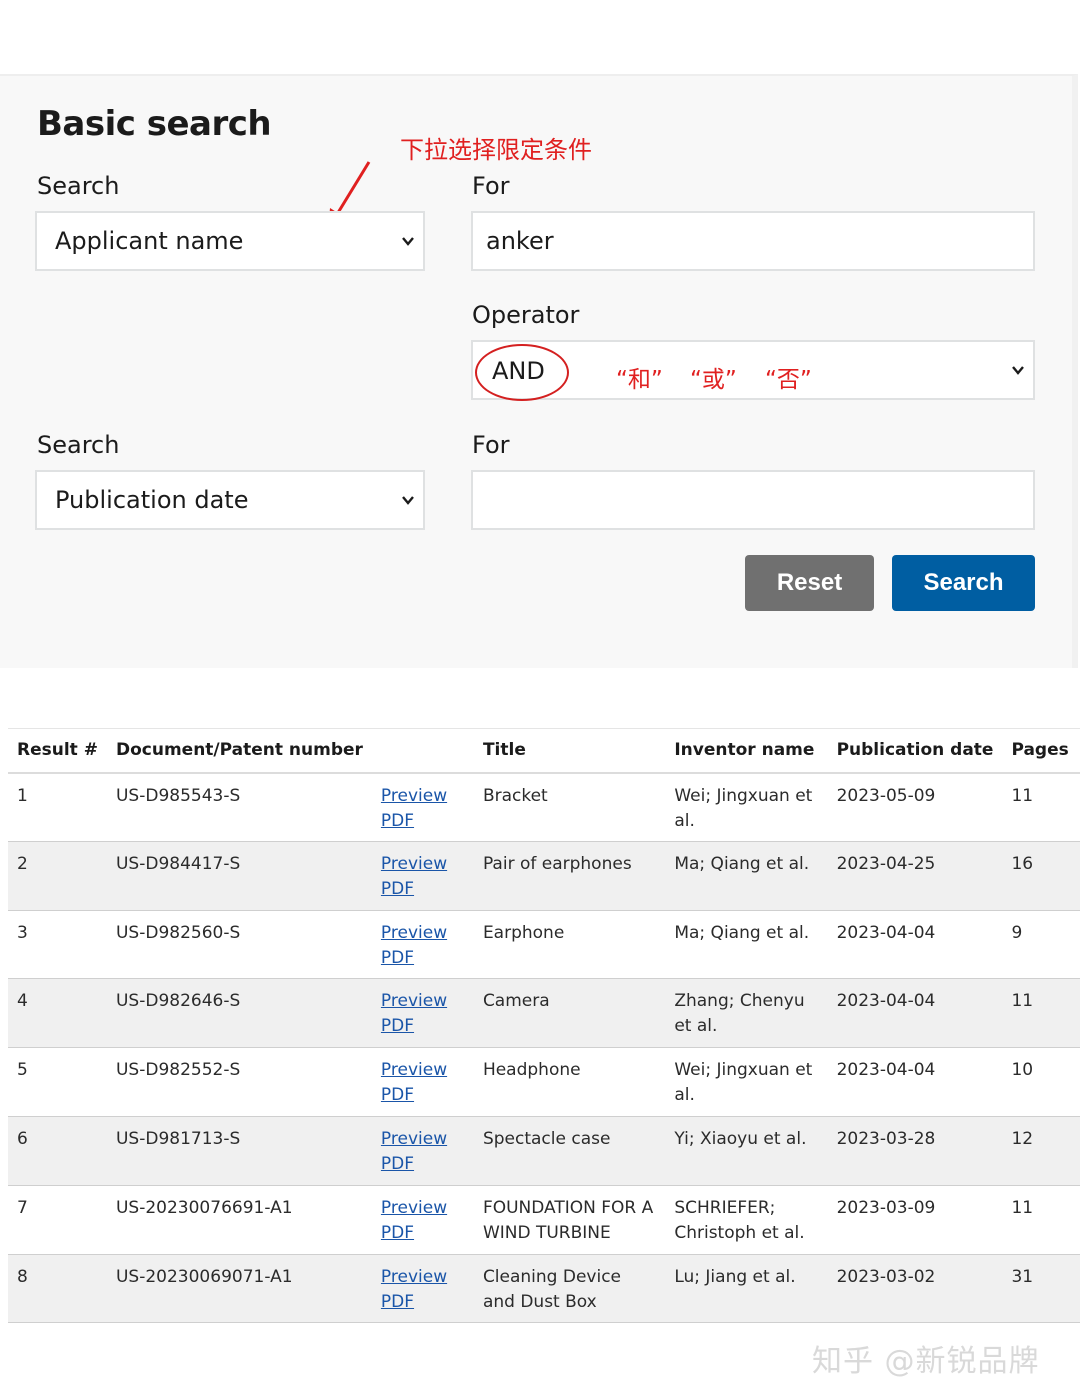 The height and width of the screenshot is (1400, 1080). I want to click on inventor-name: Zhang; Chenyu et al., so click(746, 1013).